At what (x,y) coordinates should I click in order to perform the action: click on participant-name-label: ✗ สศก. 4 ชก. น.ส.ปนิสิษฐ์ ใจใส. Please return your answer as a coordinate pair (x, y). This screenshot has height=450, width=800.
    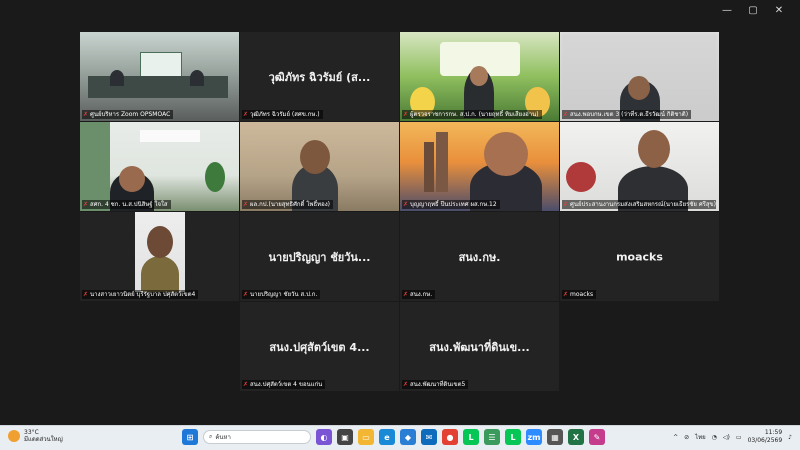
    Looking at the image, I should click on (126, 204).